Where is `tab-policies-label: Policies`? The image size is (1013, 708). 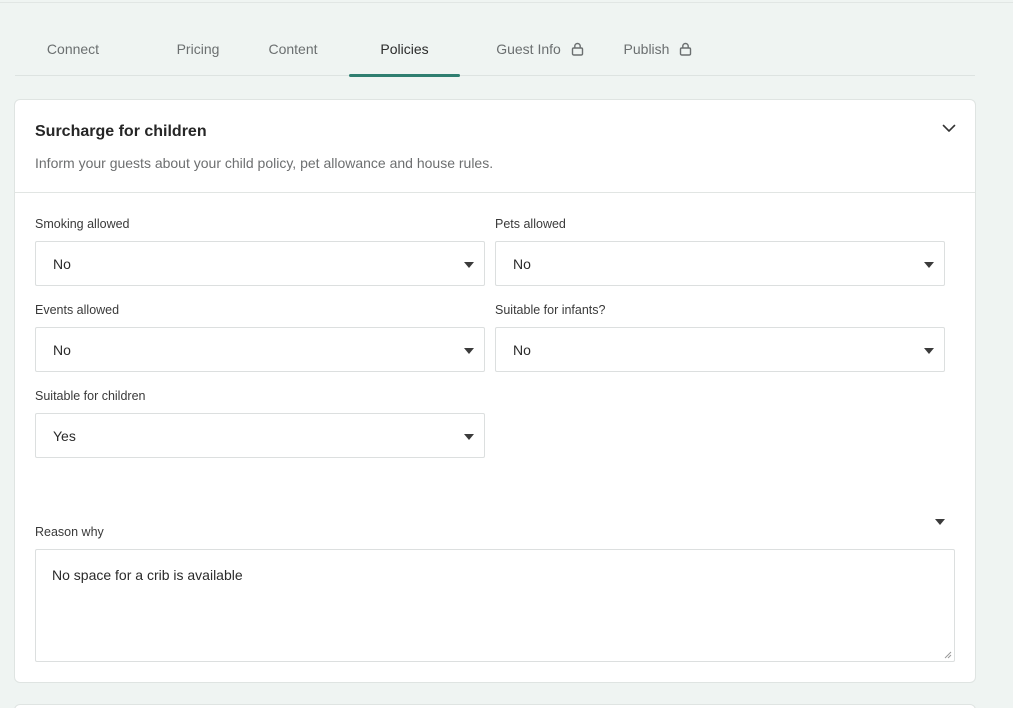 tab-policies-label: Policies is located at coordinates (404, 48).